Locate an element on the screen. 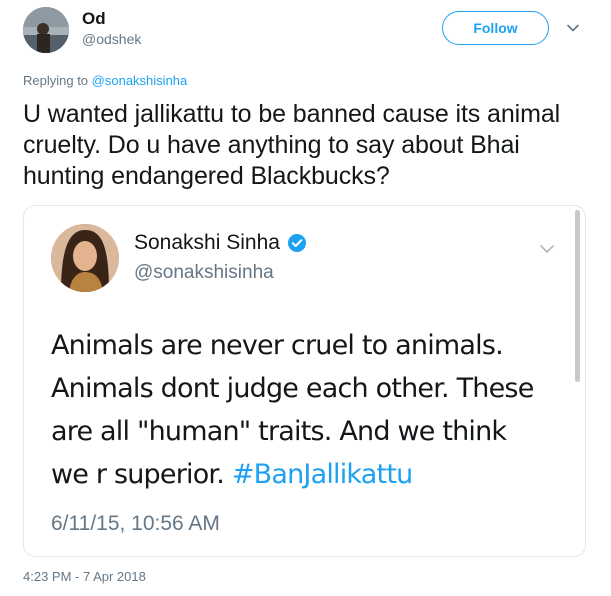  caret-down-icon is located at coordinates (573, 28).